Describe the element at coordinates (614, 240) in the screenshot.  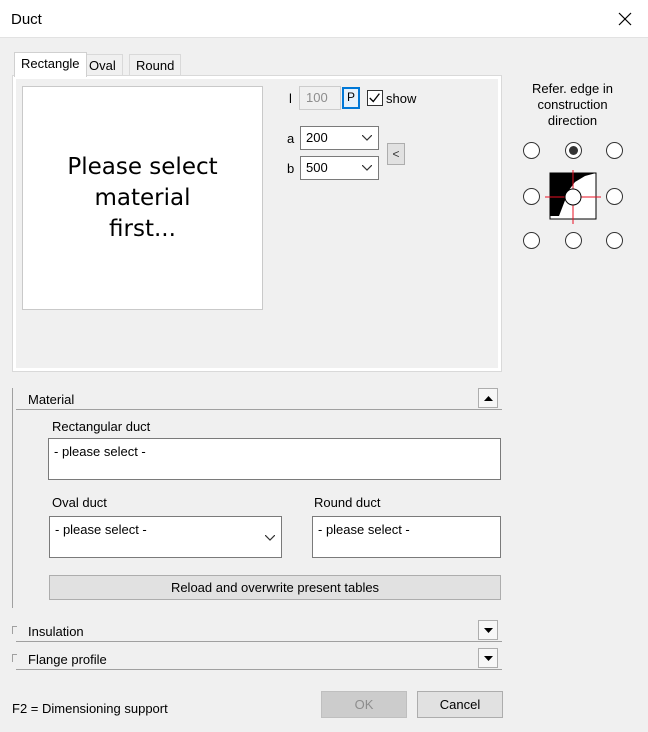
I see `ref-radio-bottom-right` at that location.